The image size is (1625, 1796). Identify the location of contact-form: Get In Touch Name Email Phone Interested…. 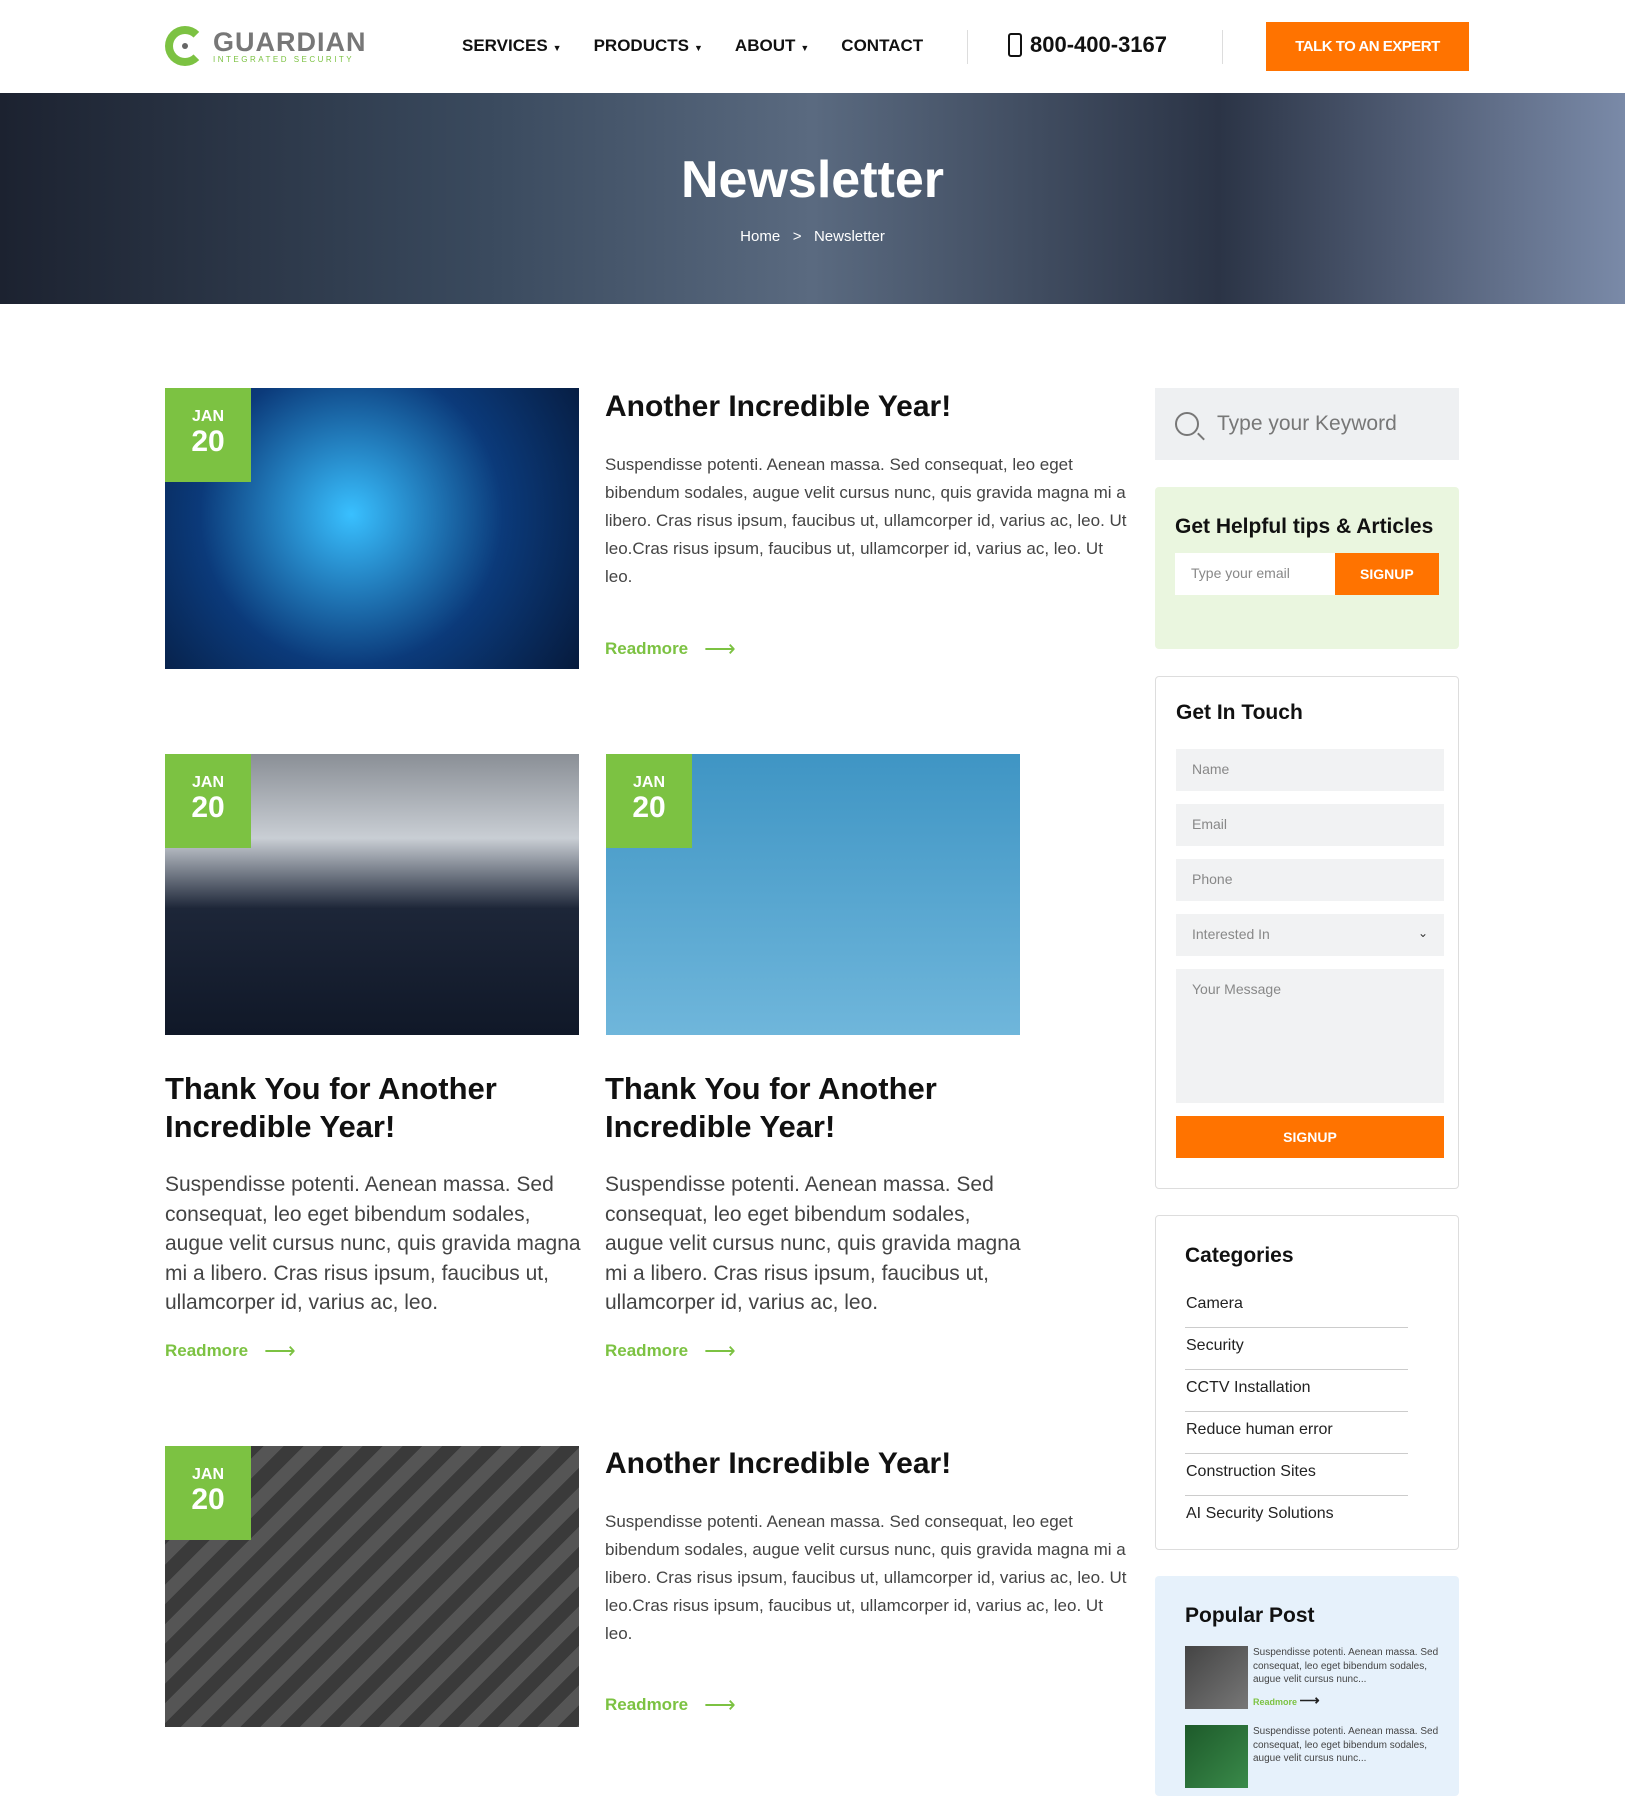
(1307, 932).